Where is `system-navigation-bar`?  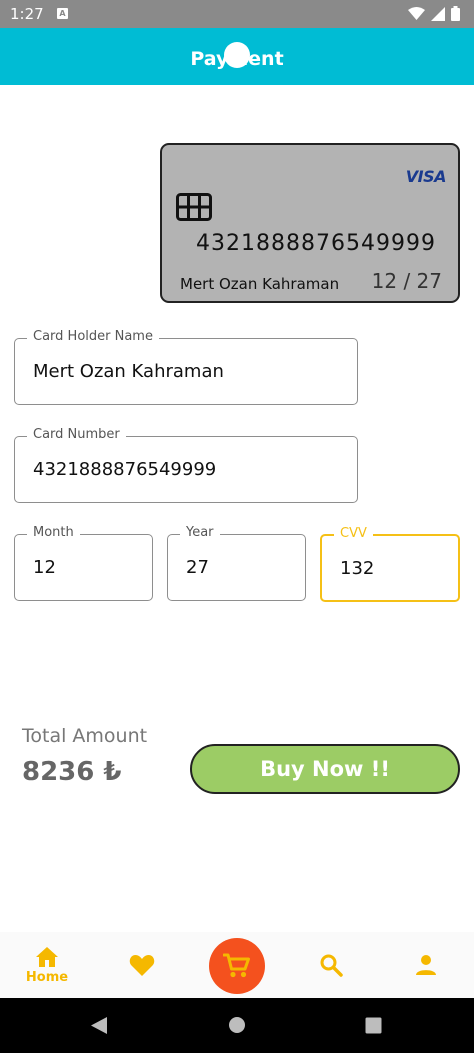
system-navigation-bar is located at coordinates (237, 1025).